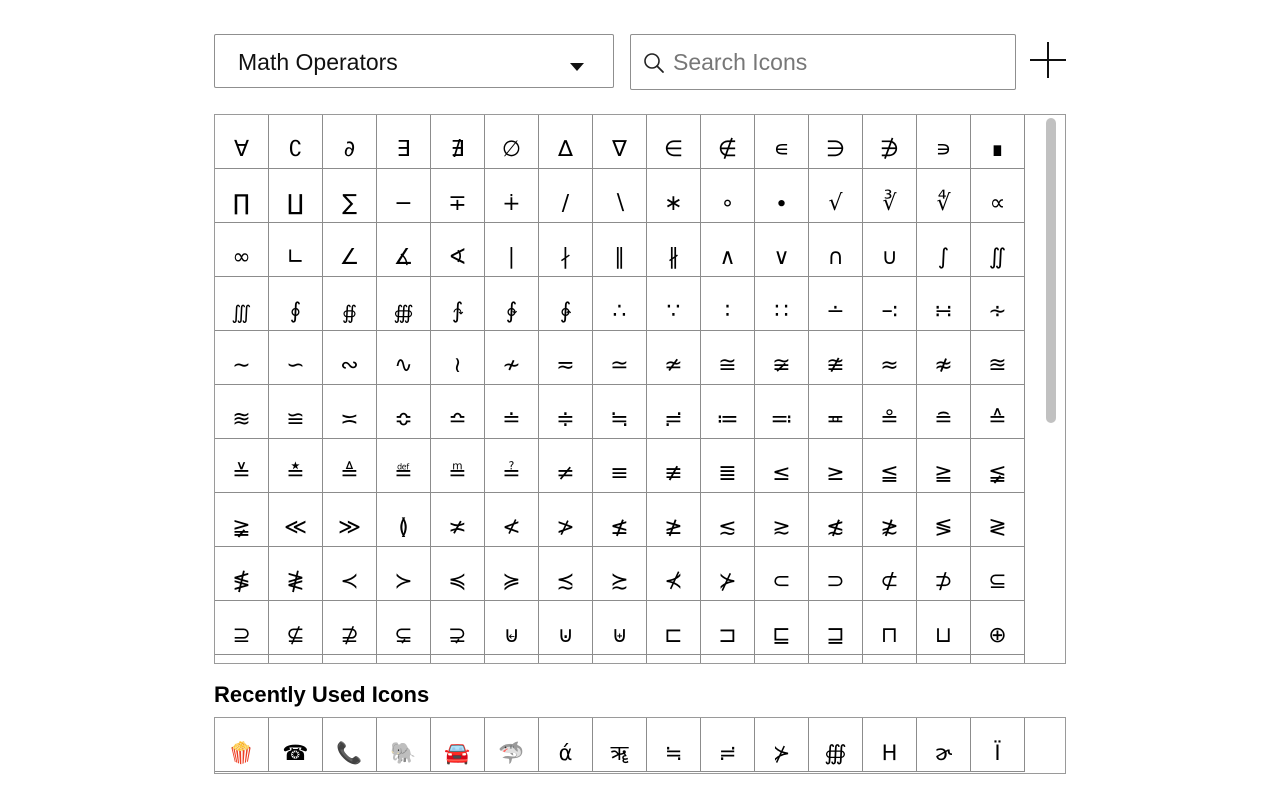 This screenshot has width=1280, height=800. I want to click on icon-cell: ∸, so click(836, 304).